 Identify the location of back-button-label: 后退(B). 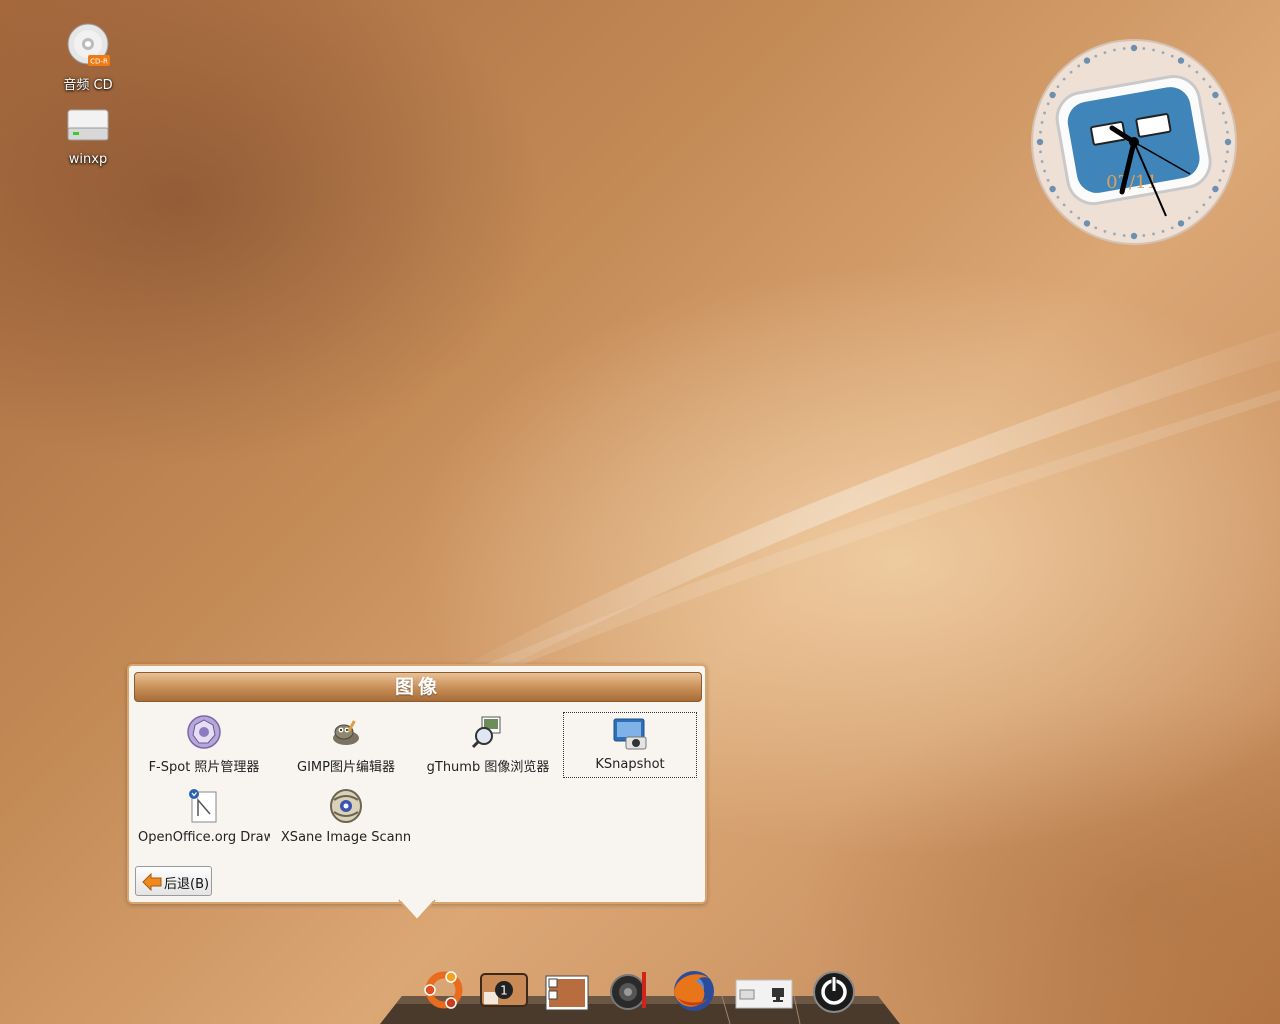
(187, 884).